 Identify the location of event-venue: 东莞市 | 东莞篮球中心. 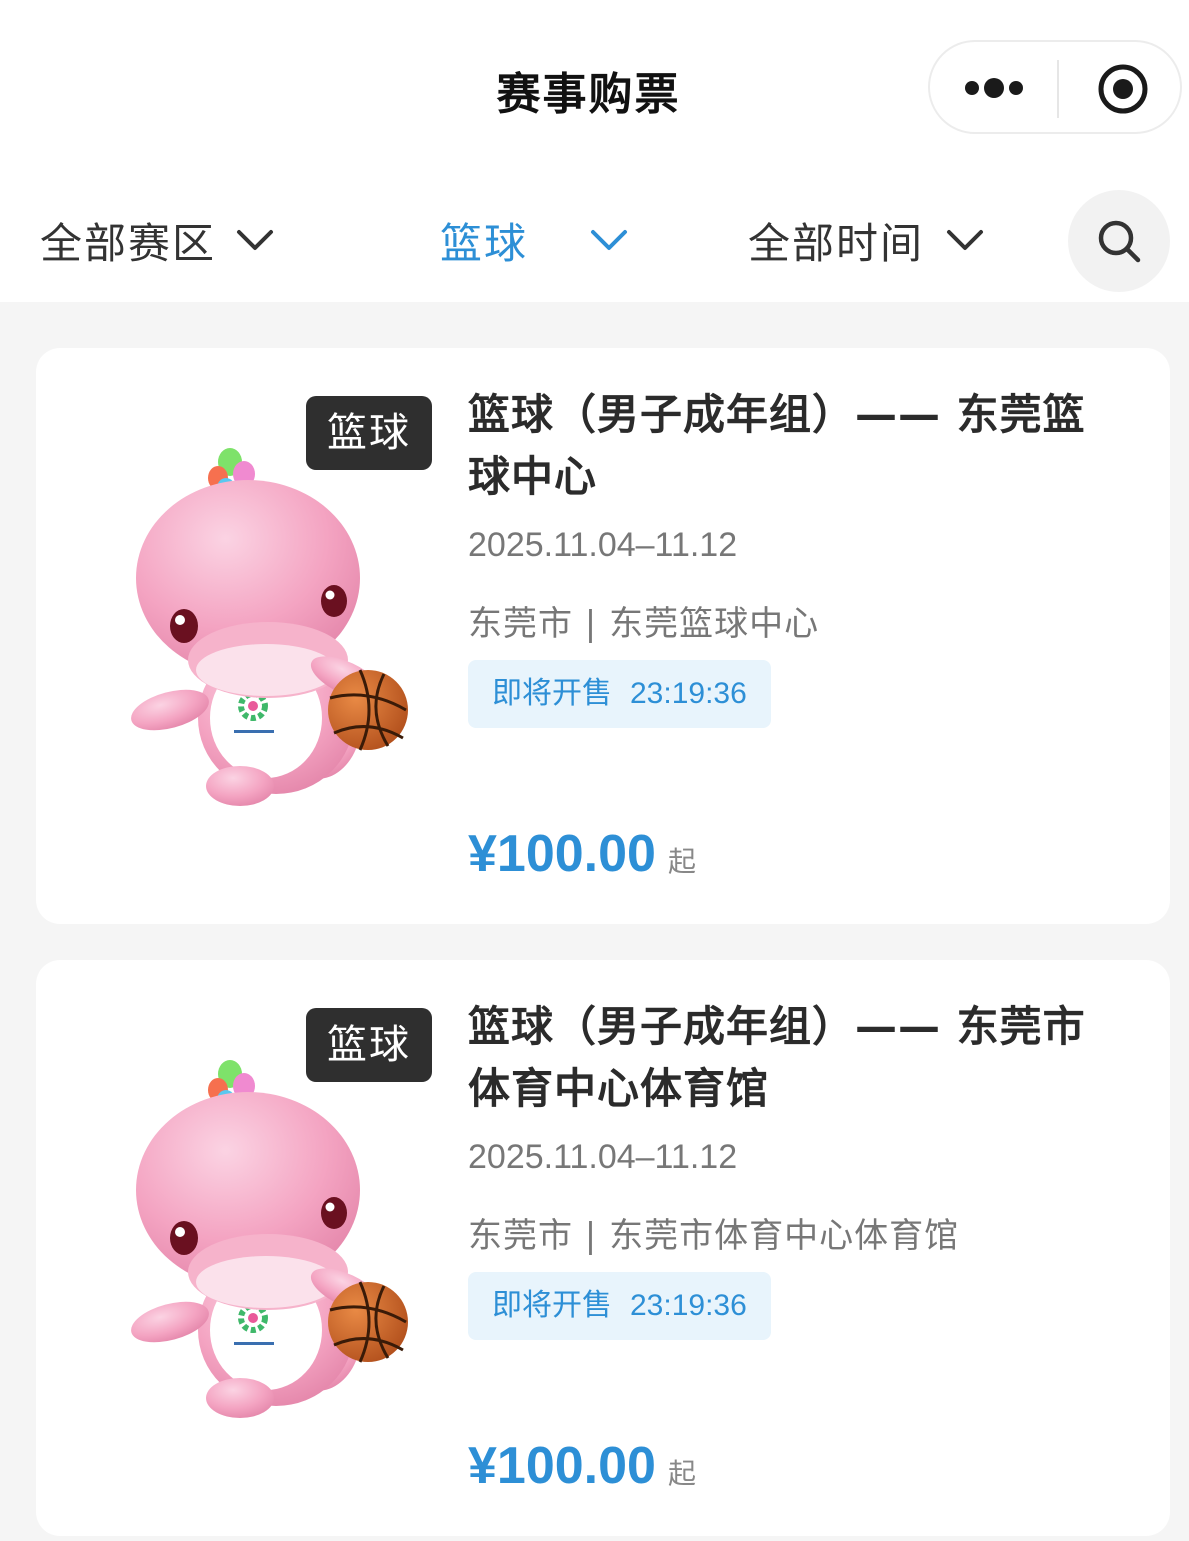
(644, 624).